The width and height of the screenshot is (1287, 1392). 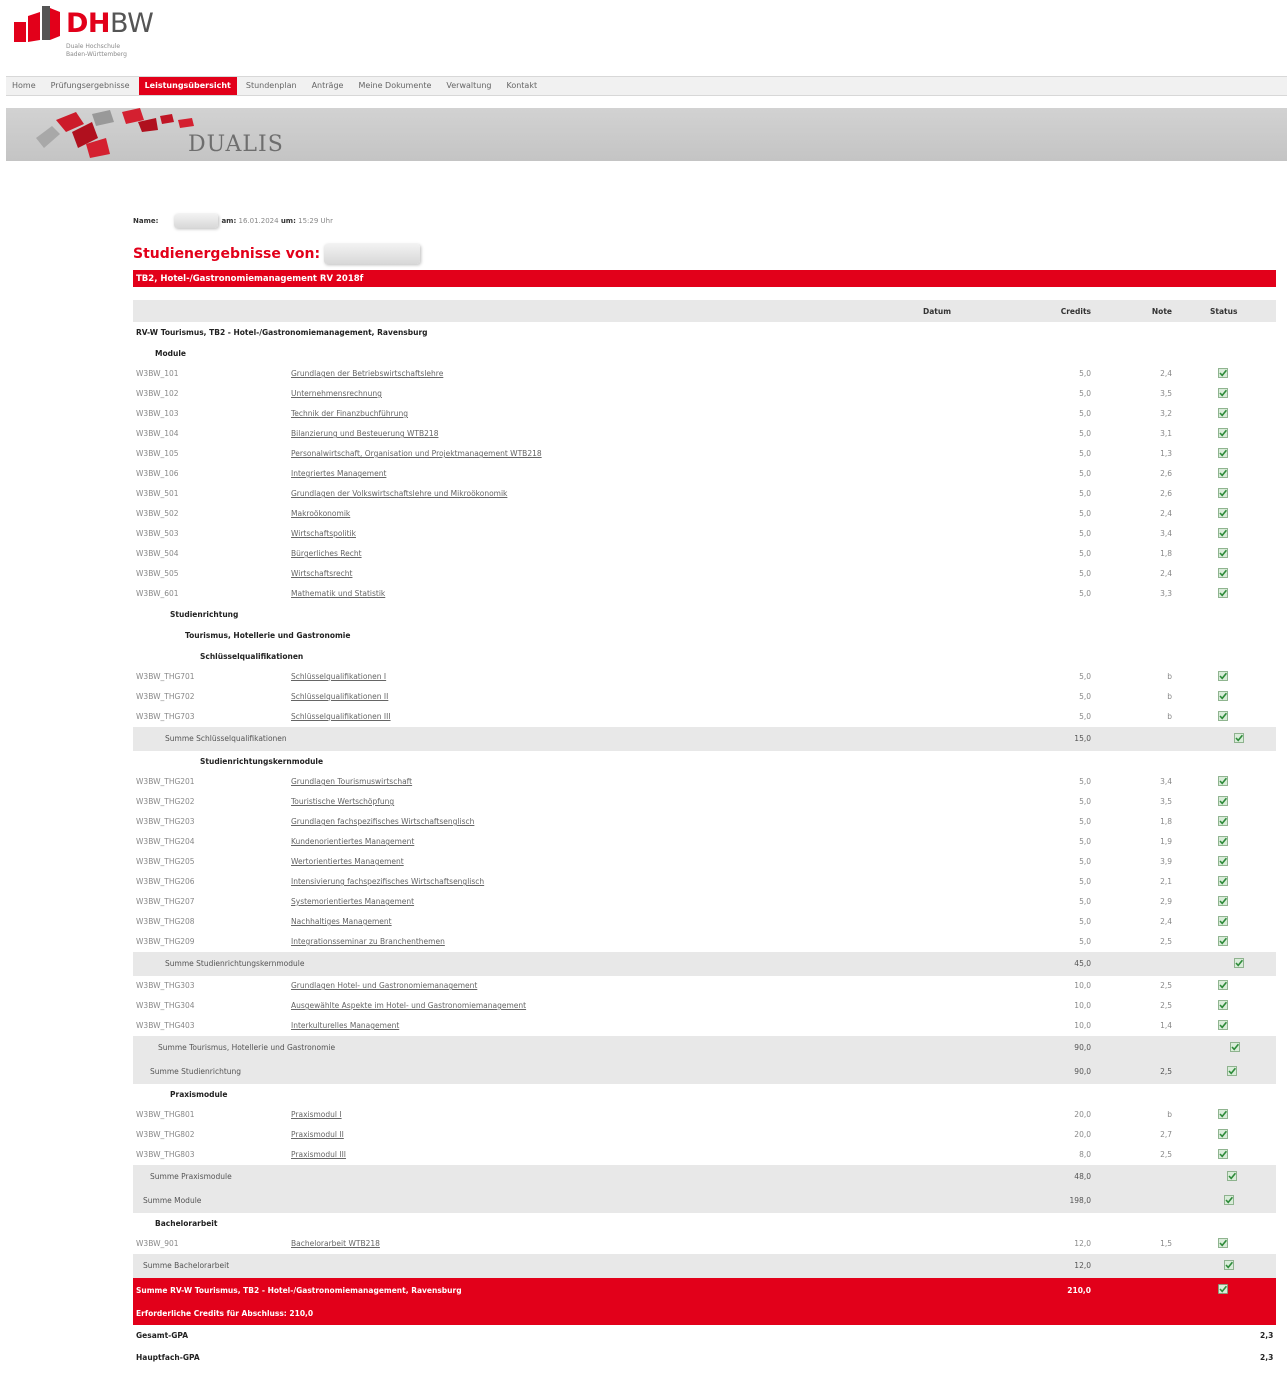 I want to click on sum-row: Summe Studienrichtung 90,0 2,5, so click(x=704, y=1072).